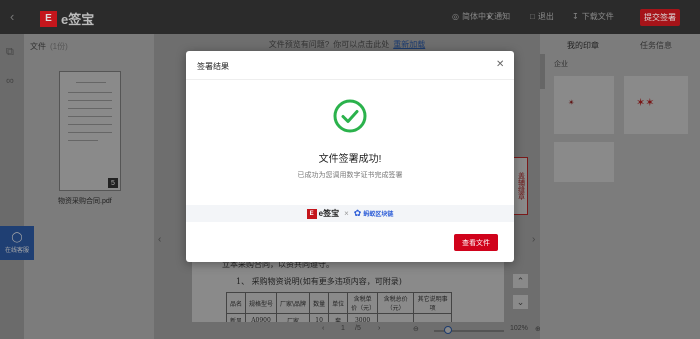  I want to click on seal-category-label: 企业, so click(561, 64).